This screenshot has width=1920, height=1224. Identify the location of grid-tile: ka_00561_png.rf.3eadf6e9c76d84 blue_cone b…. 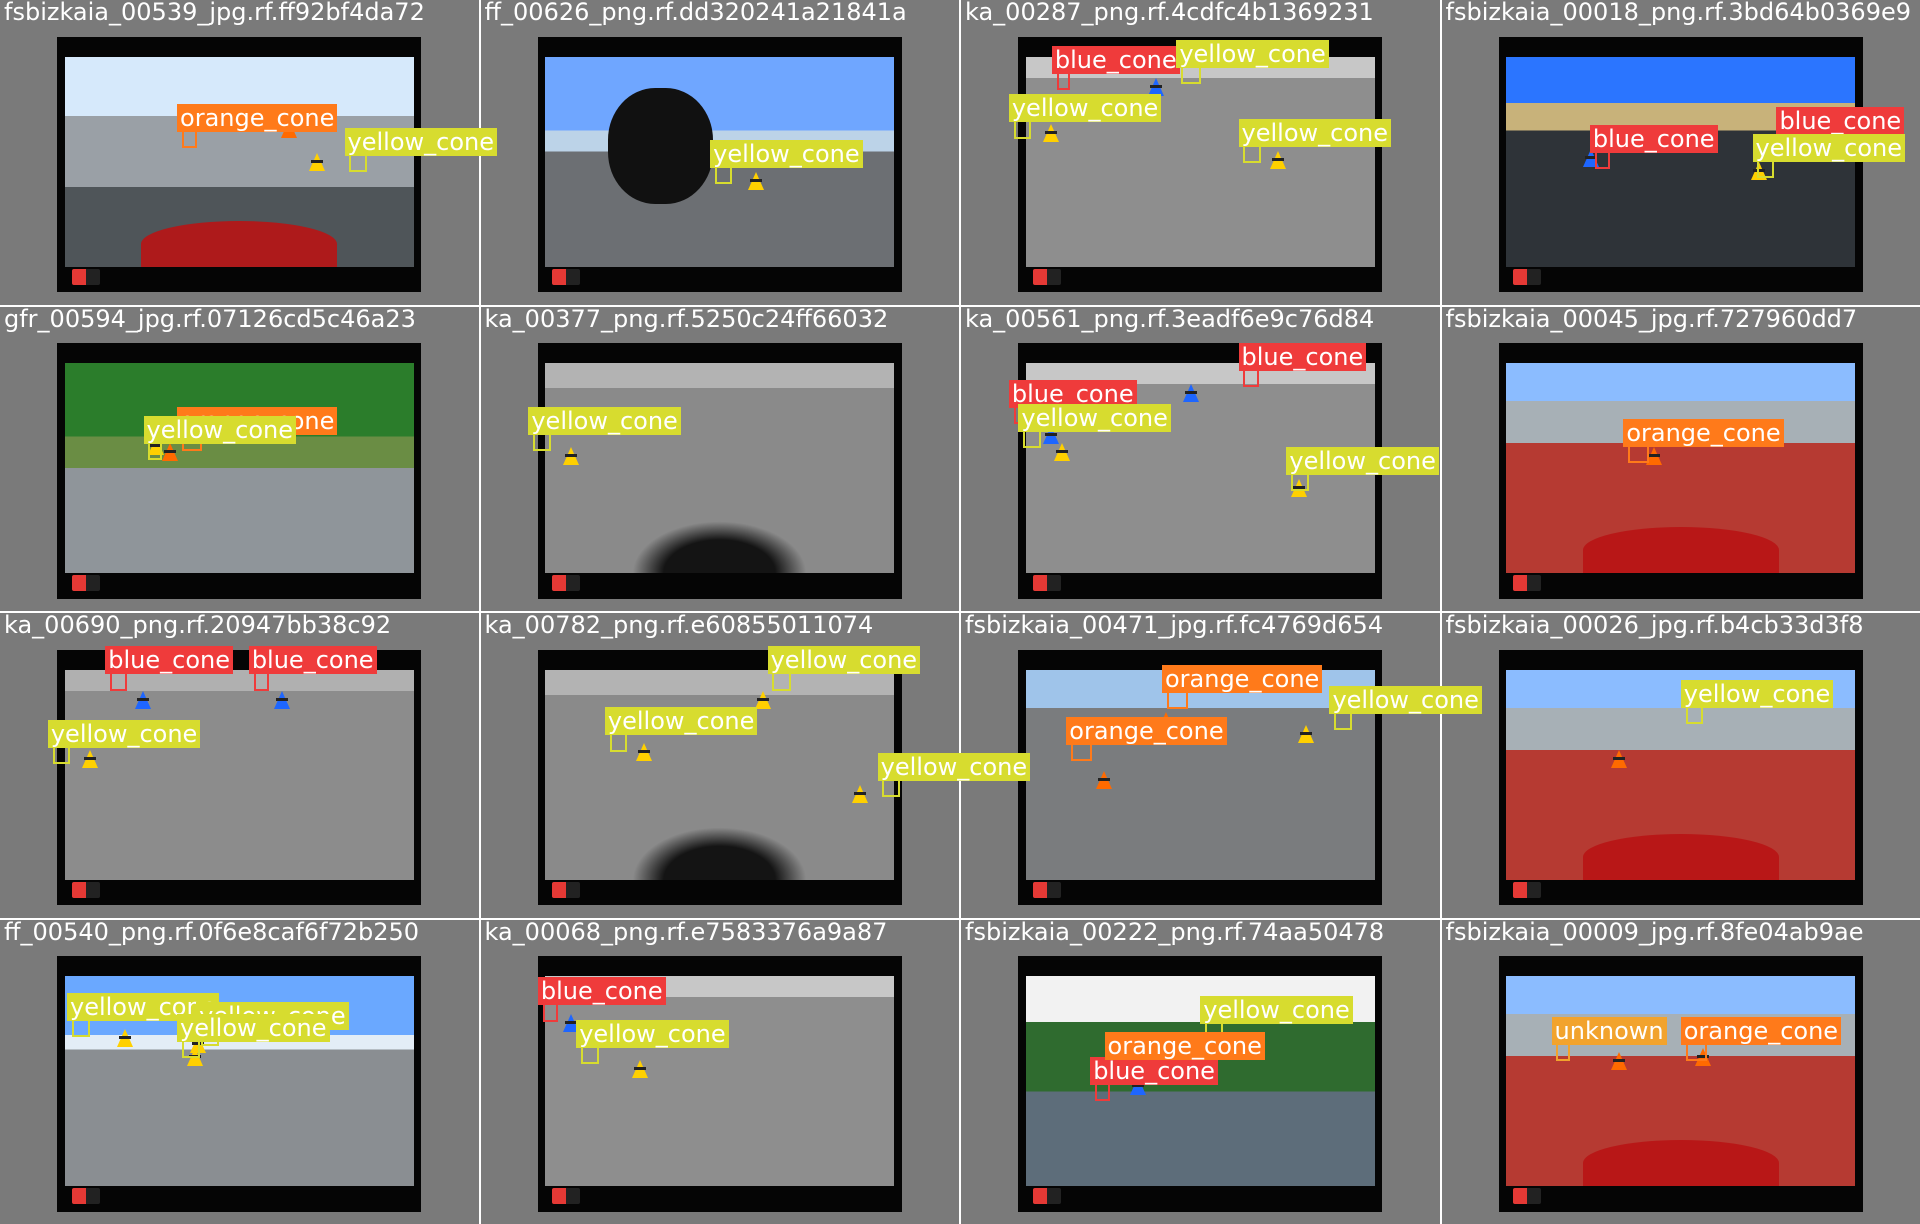
(1200, 458).